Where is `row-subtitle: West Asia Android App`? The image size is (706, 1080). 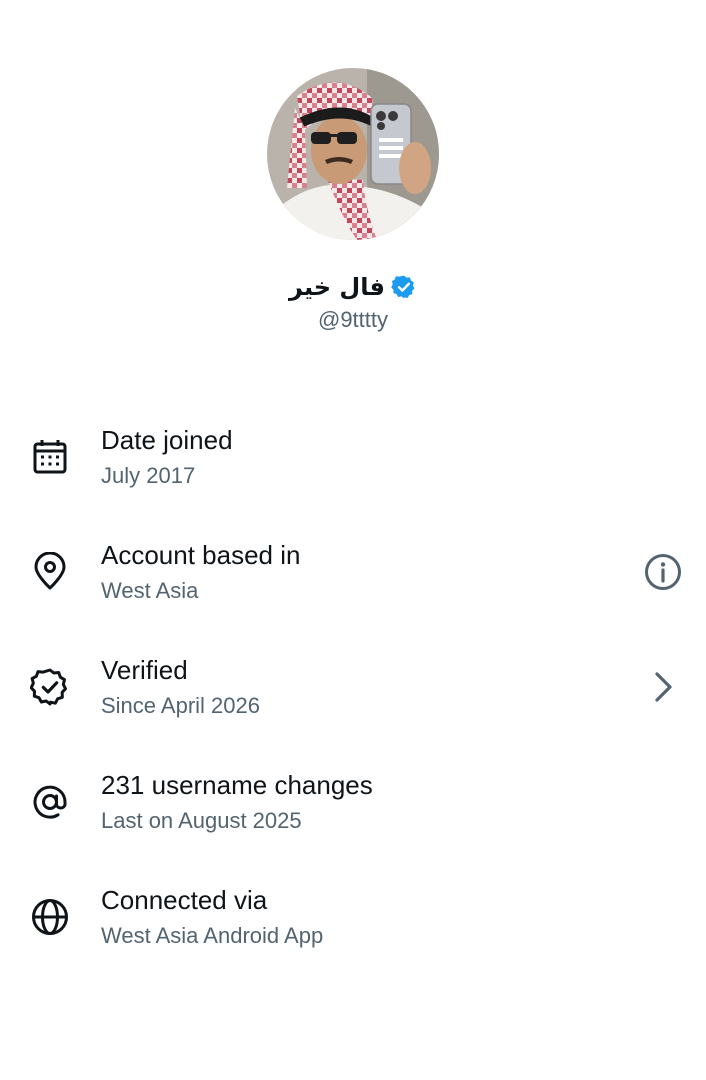
row-subtitle: West Asia Android App is located at coordinates (212, 935).